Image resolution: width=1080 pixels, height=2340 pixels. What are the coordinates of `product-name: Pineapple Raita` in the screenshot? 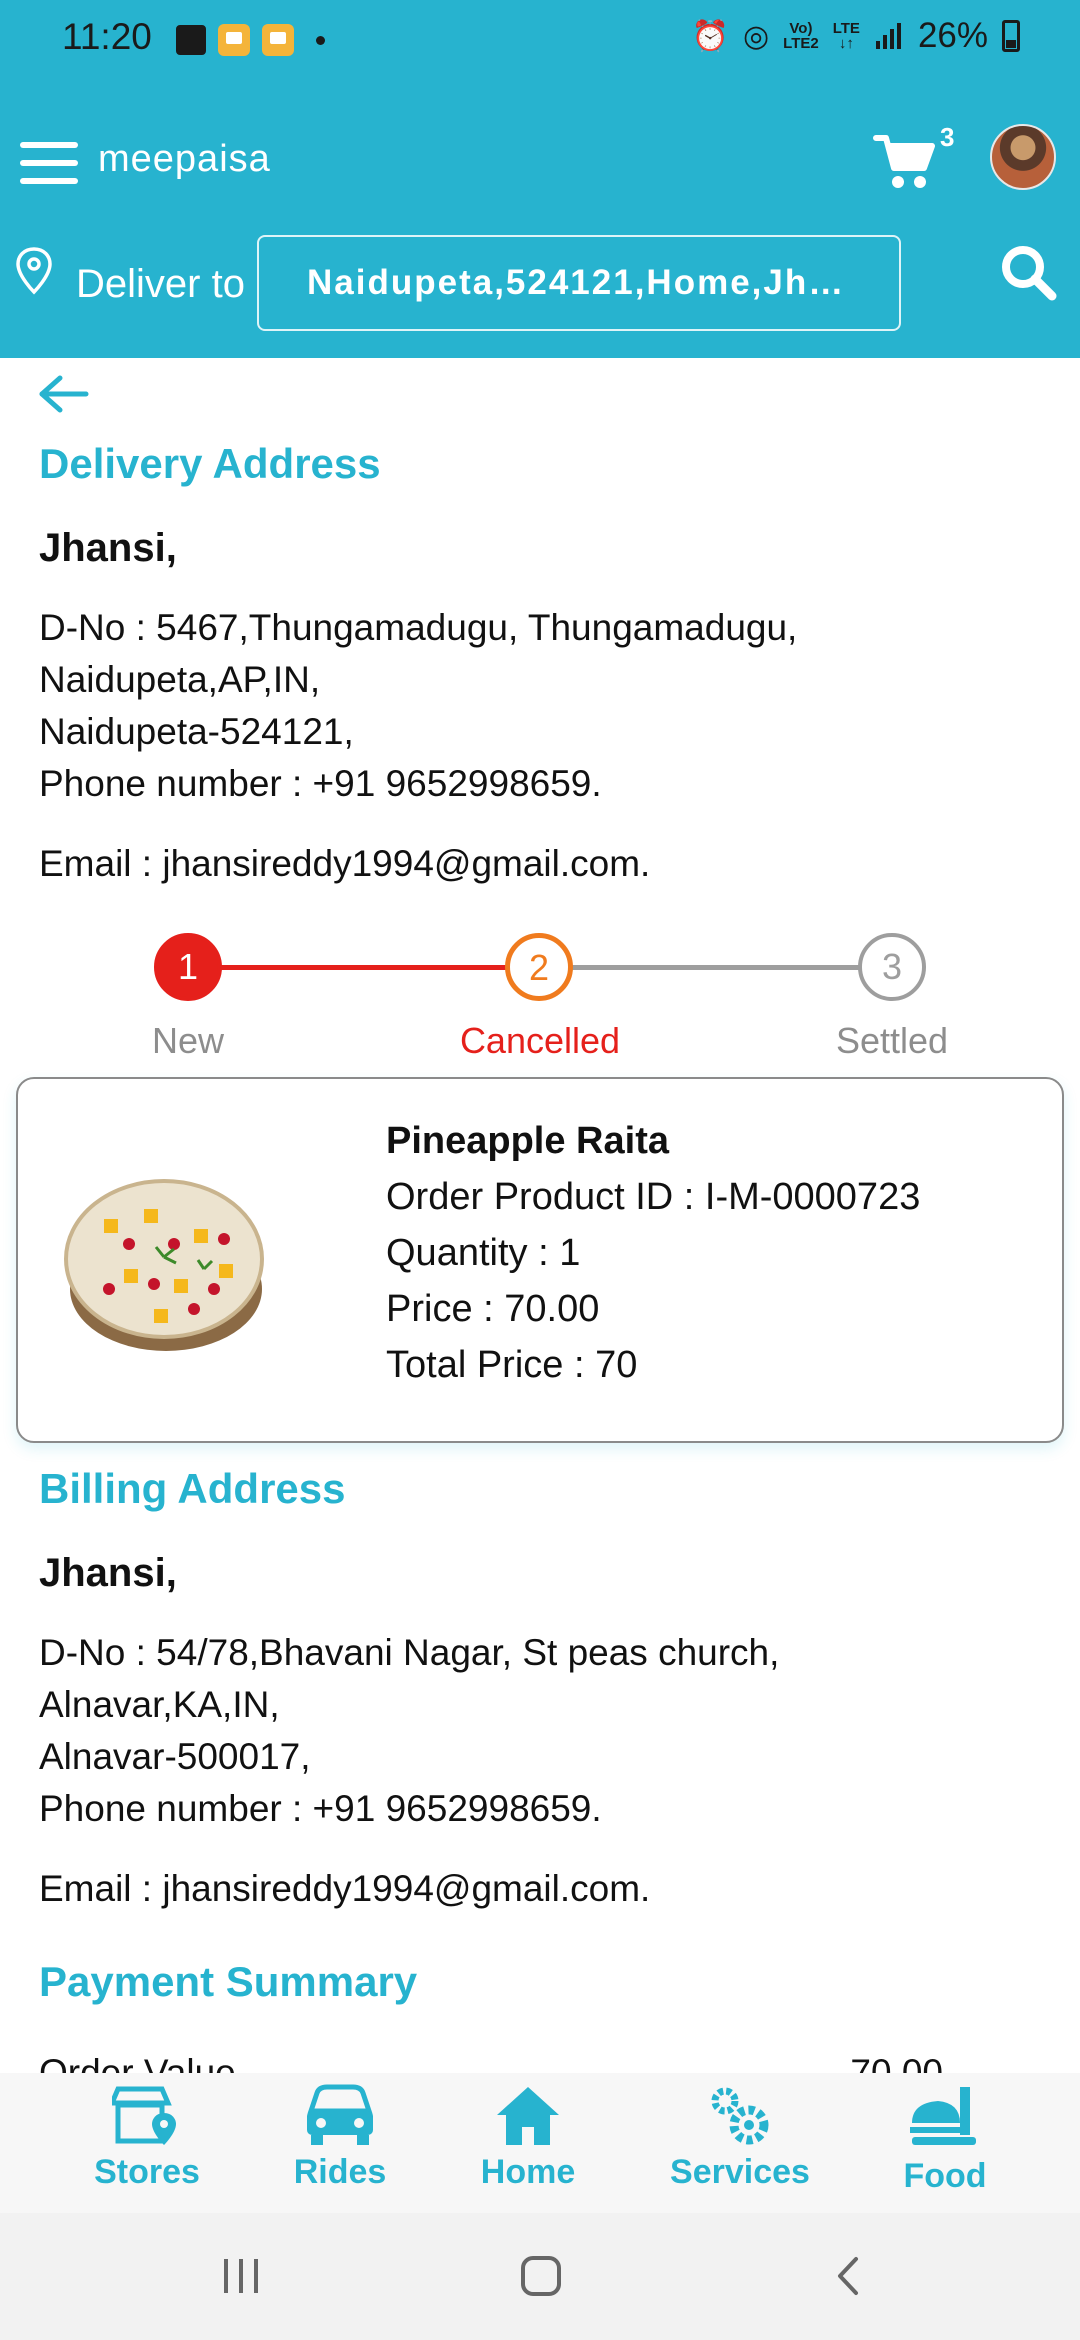 It's located at (527, 1141).